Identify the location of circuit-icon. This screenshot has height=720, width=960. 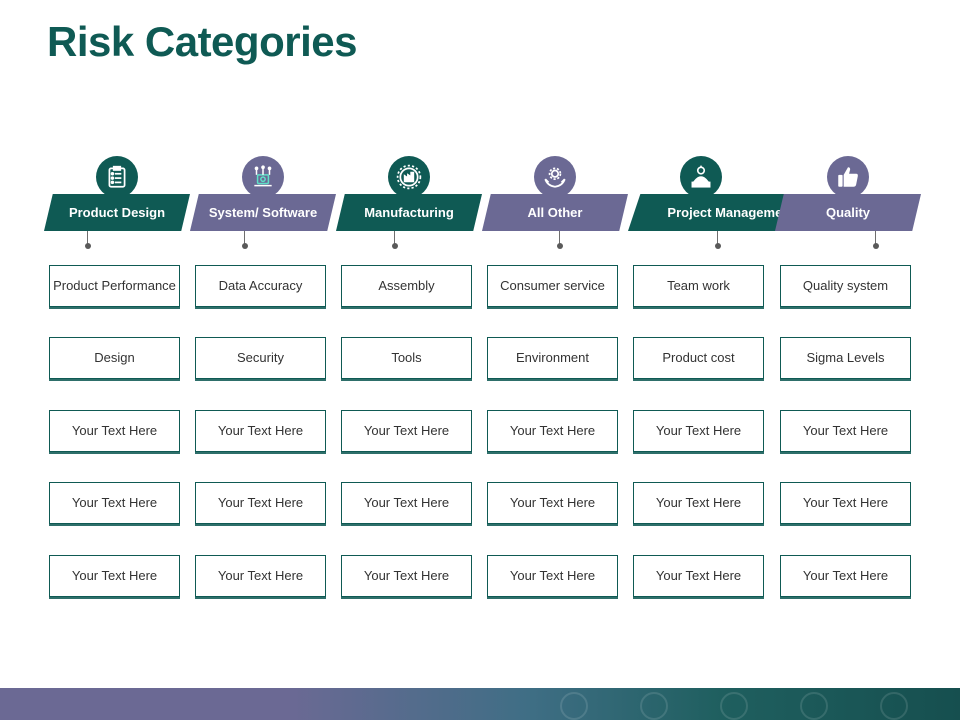
(263, 177).